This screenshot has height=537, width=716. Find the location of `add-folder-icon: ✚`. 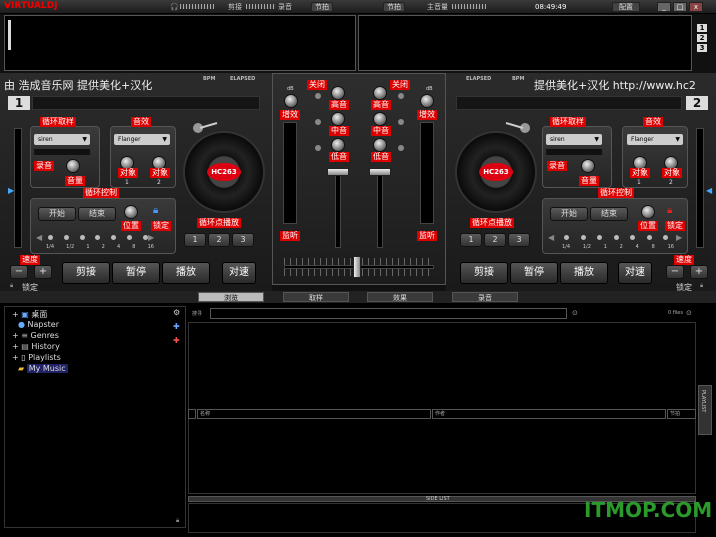

add-folder-icon: ✚ is located at coordinates (176, 326).